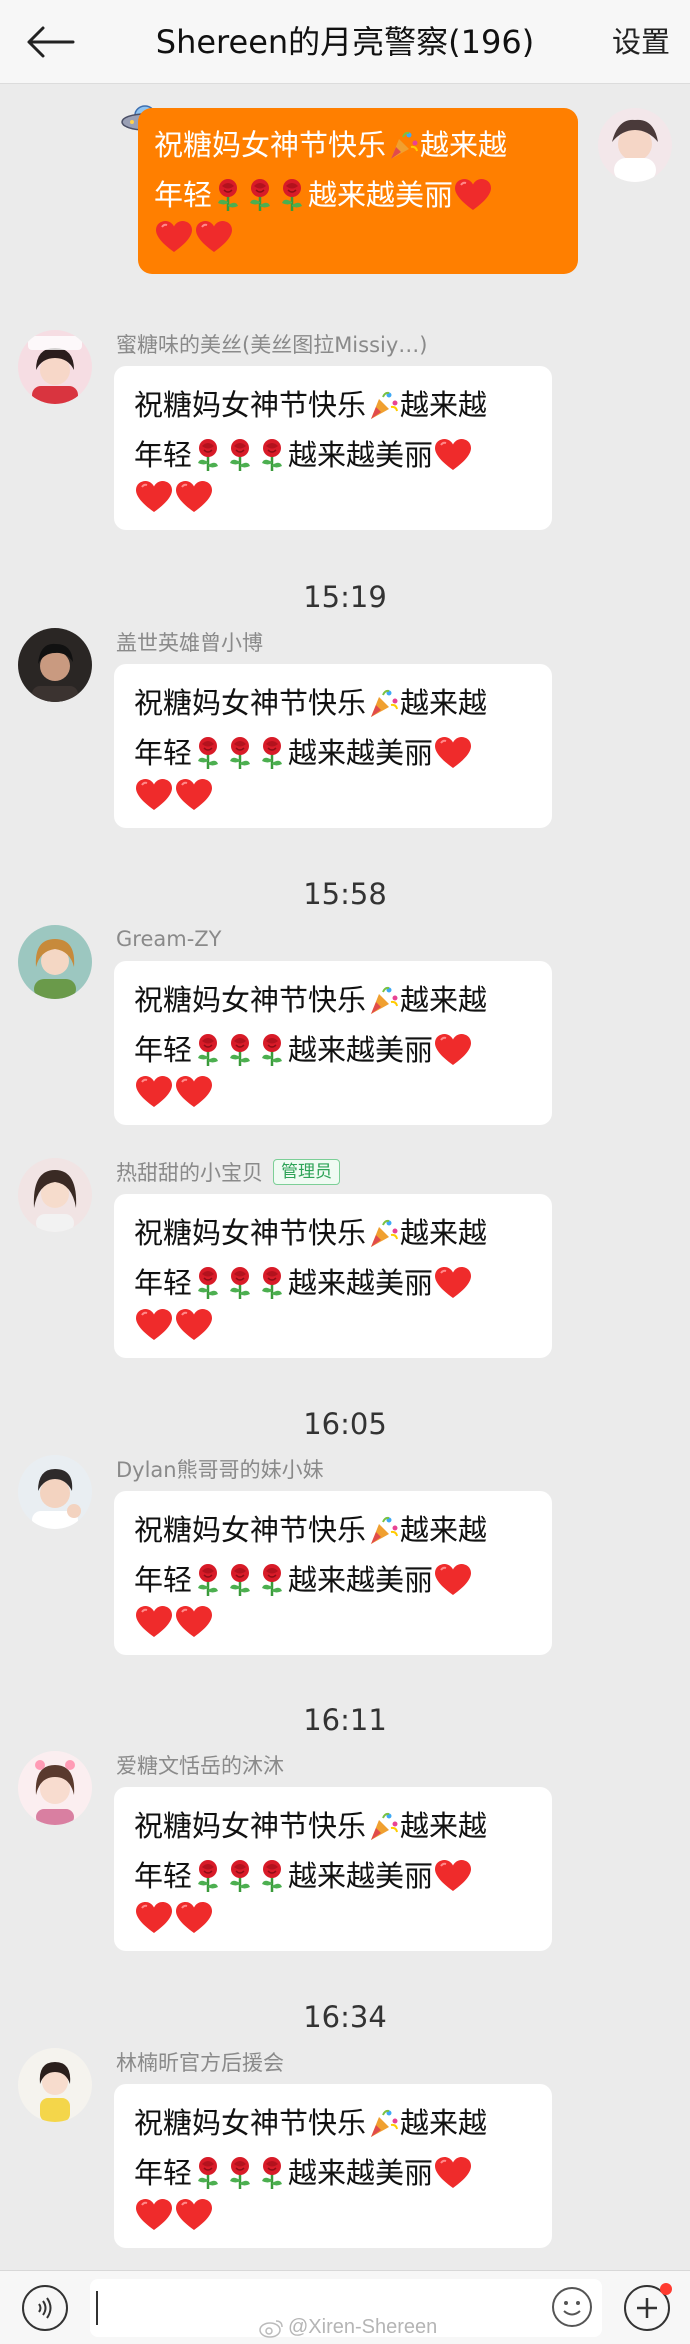 Image resolution: width=690 pixels, height=2344 pixels. I want to click on voice-button, so click(45, 2308).